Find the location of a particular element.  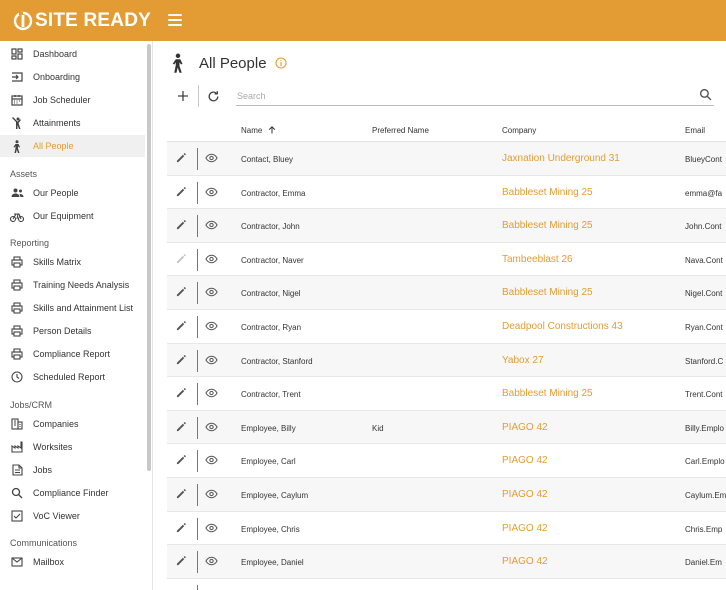

site-ready-logo: SITE READY is located at coordinates (82, 21).